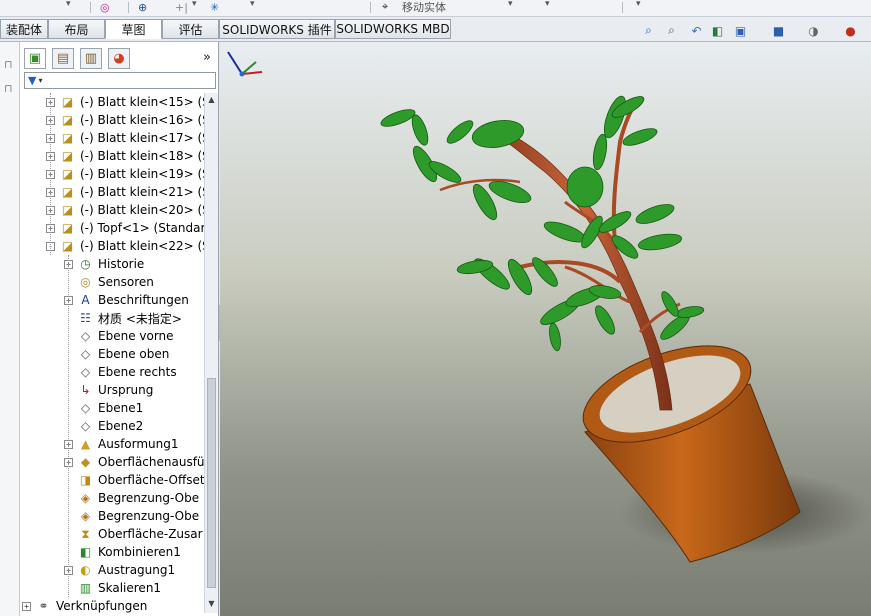 The image size is (871, 616). Describe the element at coordinates (91, 58) in the screenshot. I see `configuration-icon: ▥` at that location.